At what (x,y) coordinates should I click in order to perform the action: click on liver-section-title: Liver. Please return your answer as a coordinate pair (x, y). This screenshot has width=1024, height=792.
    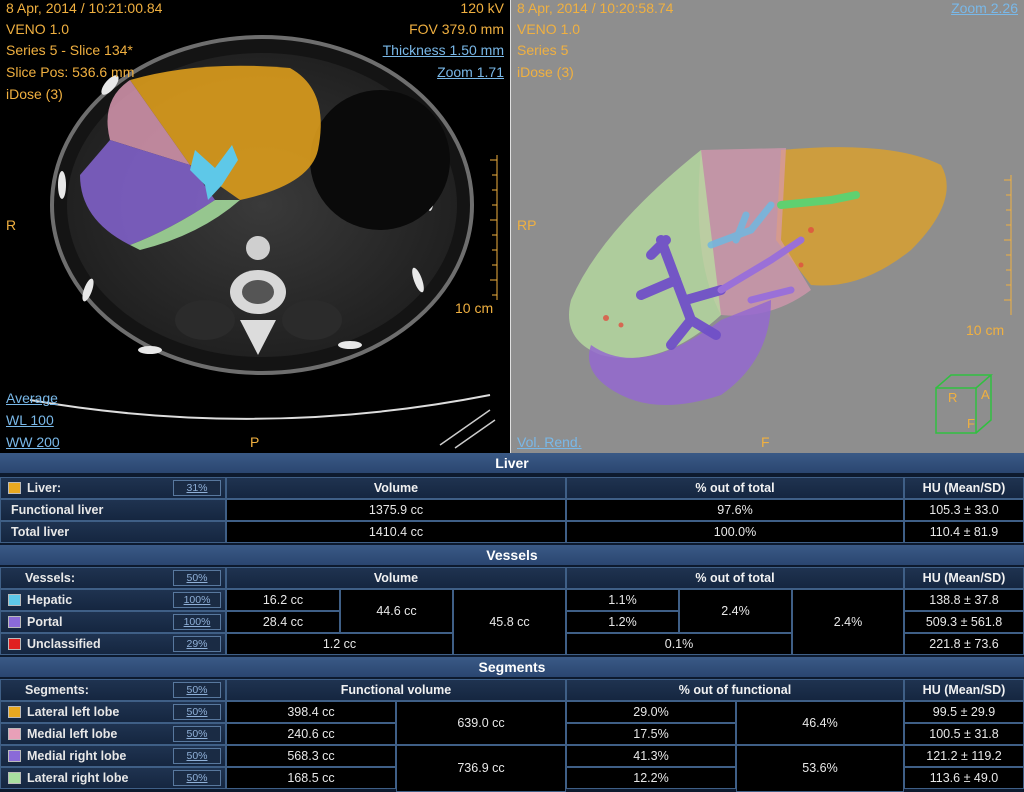
    Looking at the image, I should click on (512, 463).